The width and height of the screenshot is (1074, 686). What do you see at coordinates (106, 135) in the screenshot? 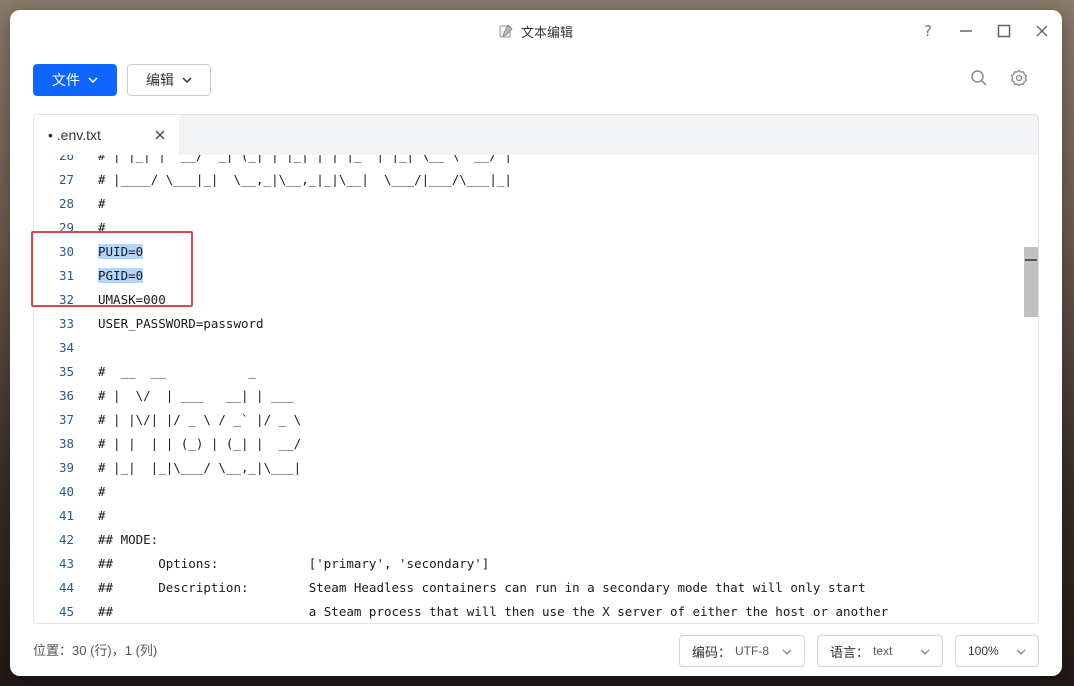
I see `tab-env-file: • .env.txt` at bounding box center [106, 135].